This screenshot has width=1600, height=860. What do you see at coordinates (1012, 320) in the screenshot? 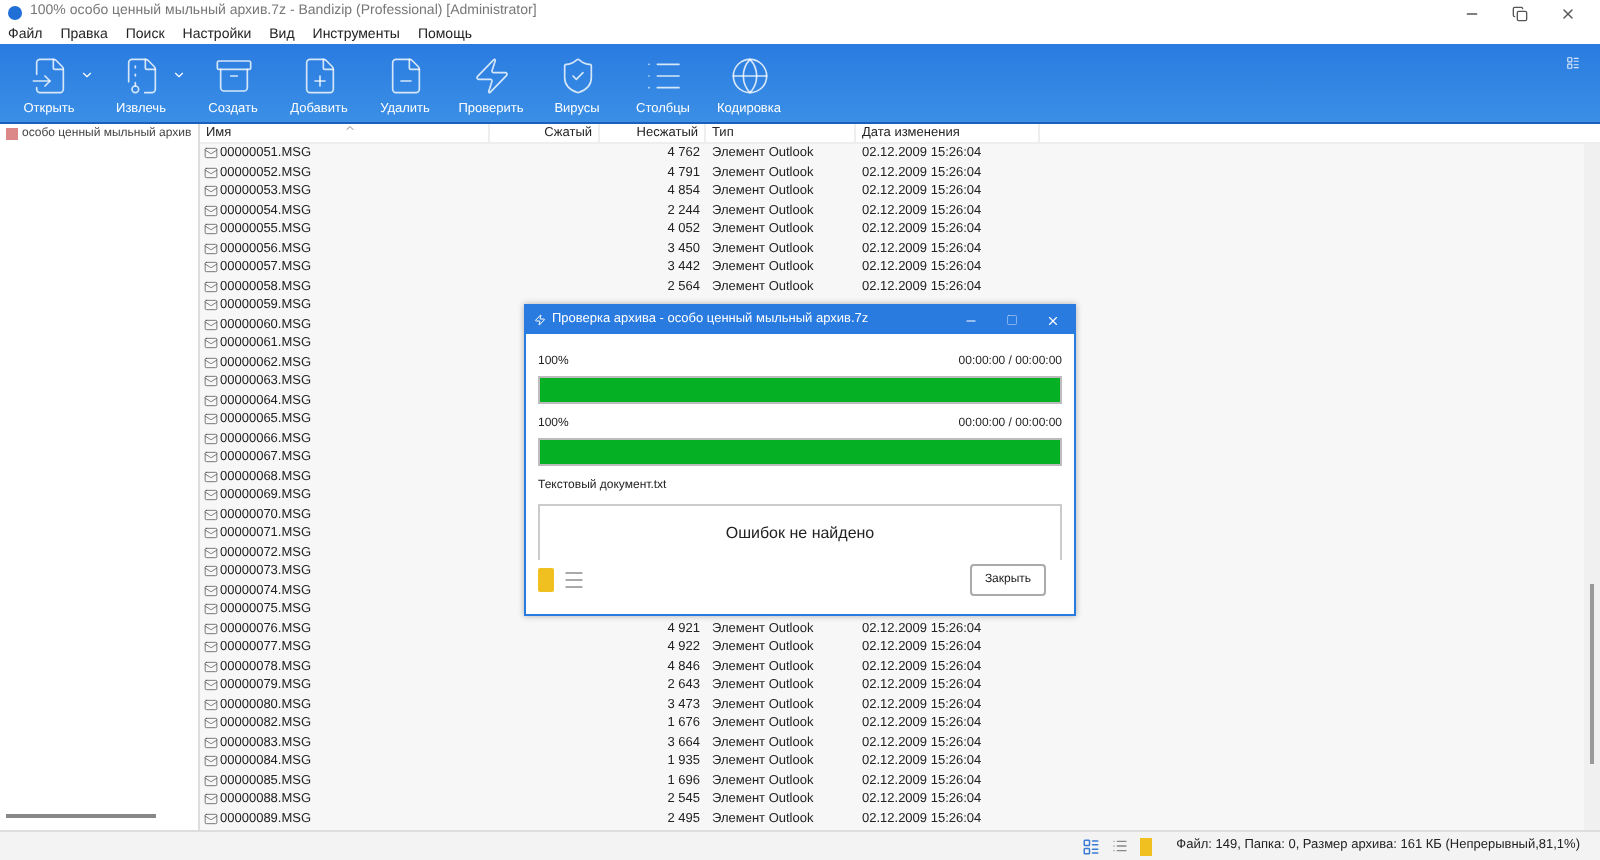
I see `maximize-icon` at bounding box center [1012, 320].